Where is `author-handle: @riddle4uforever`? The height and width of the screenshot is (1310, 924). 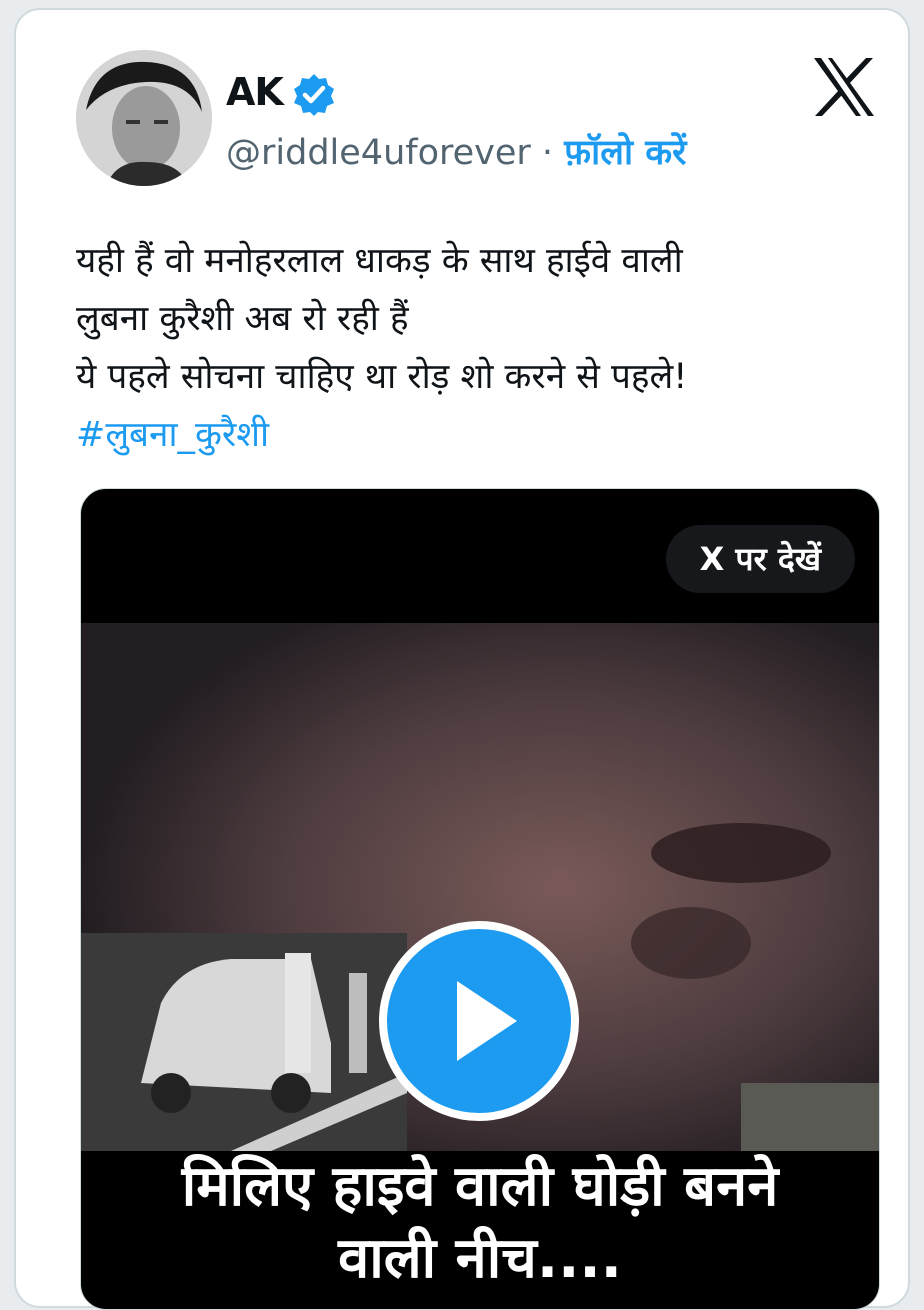 author-handle: @riddle4uforever is located at coordinates (378, 153).